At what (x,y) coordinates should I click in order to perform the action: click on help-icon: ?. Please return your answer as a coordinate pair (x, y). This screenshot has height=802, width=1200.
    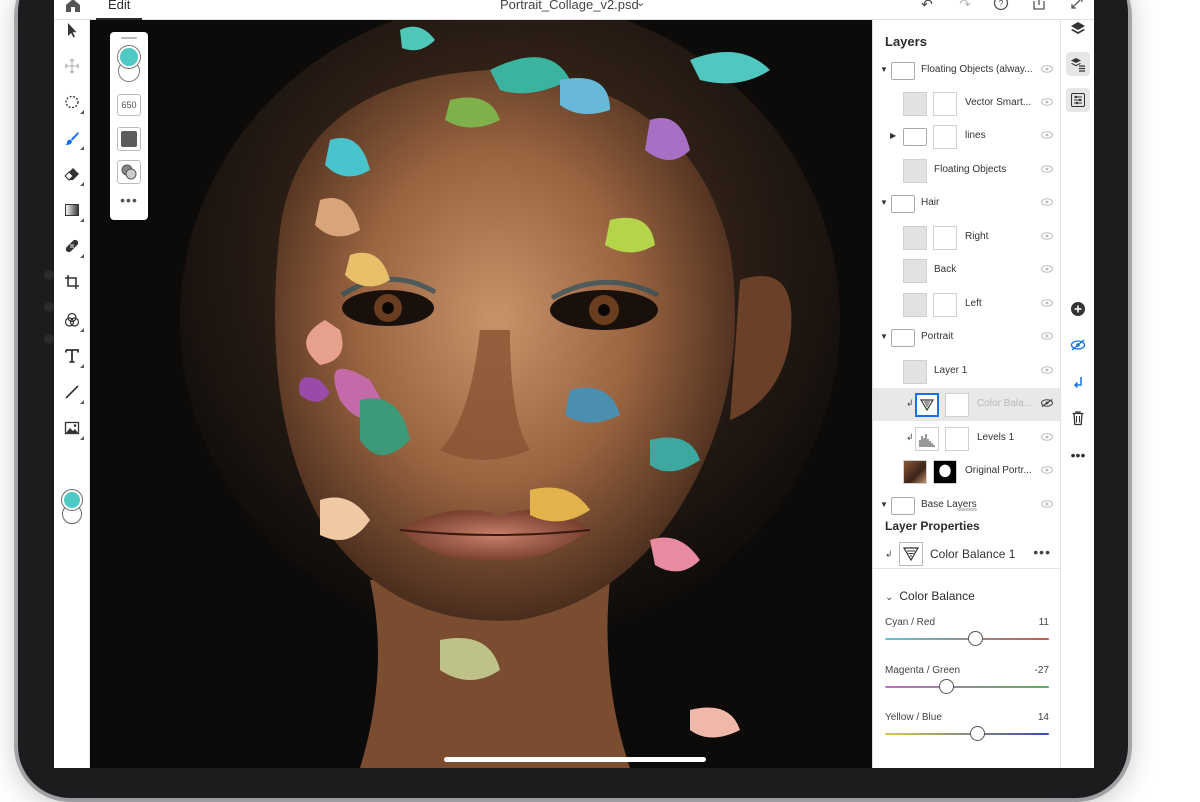
    Looking at the image, I should click on (1001, 6).